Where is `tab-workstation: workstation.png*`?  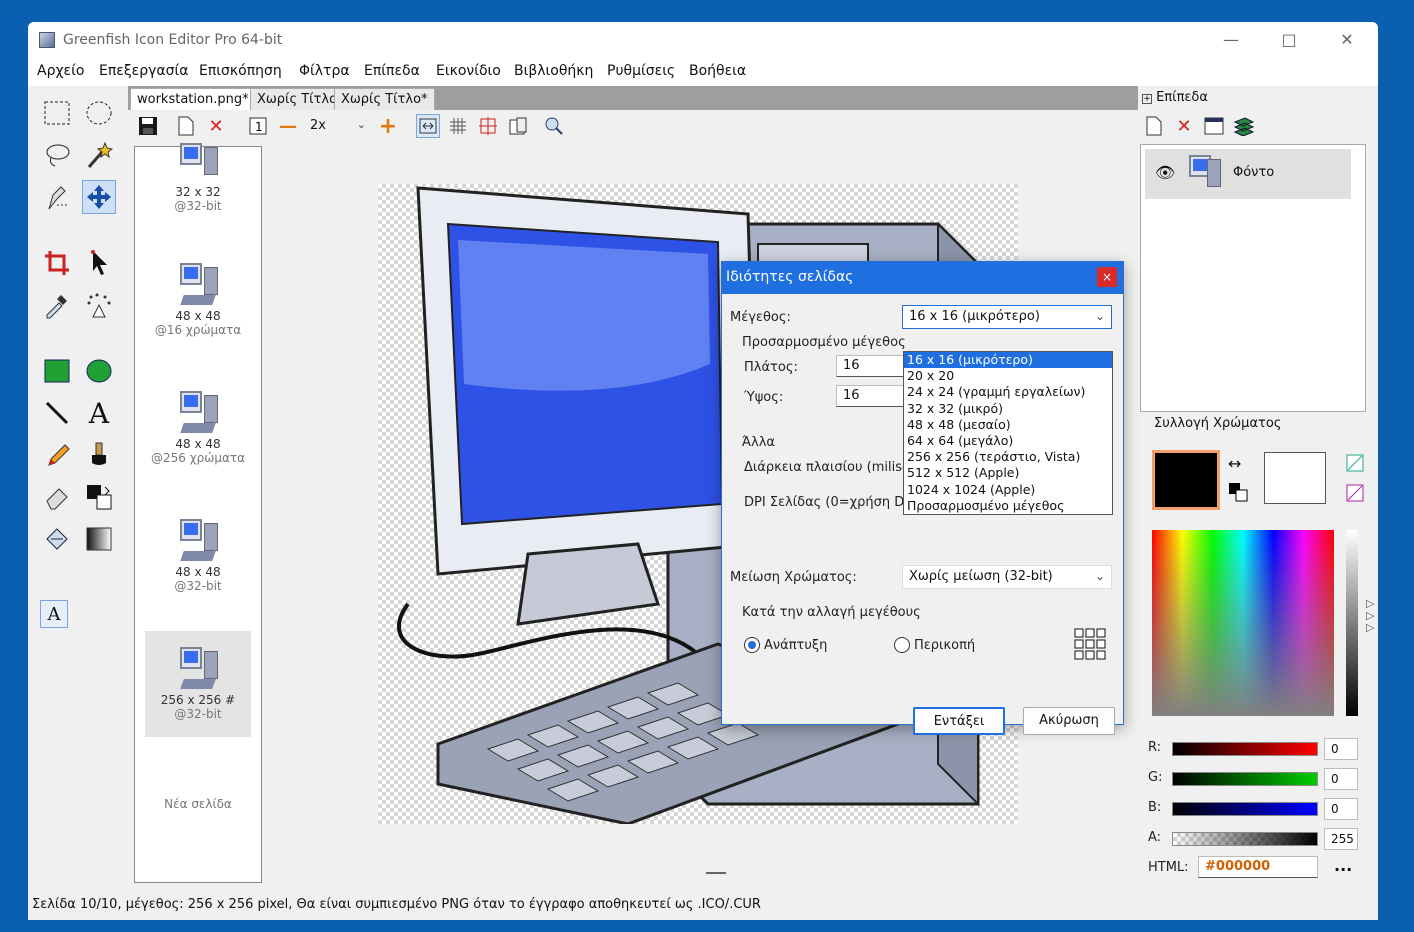 tab-workstation: workstation.png* is located at coordinates (193, 99).